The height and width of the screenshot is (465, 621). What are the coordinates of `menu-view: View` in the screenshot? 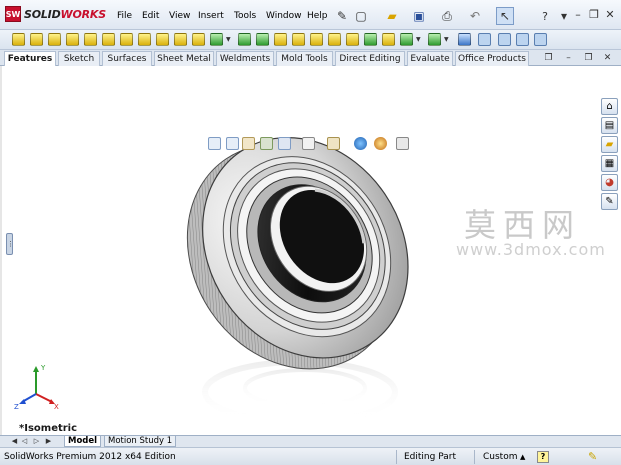 It's located at (179, 16).